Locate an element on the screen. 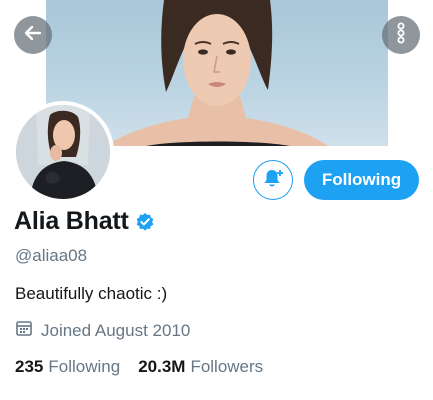 The width and height of the screenshot is (433, 400). followers-count-link: 20.3M Followers is located at coordinates (200, 367).